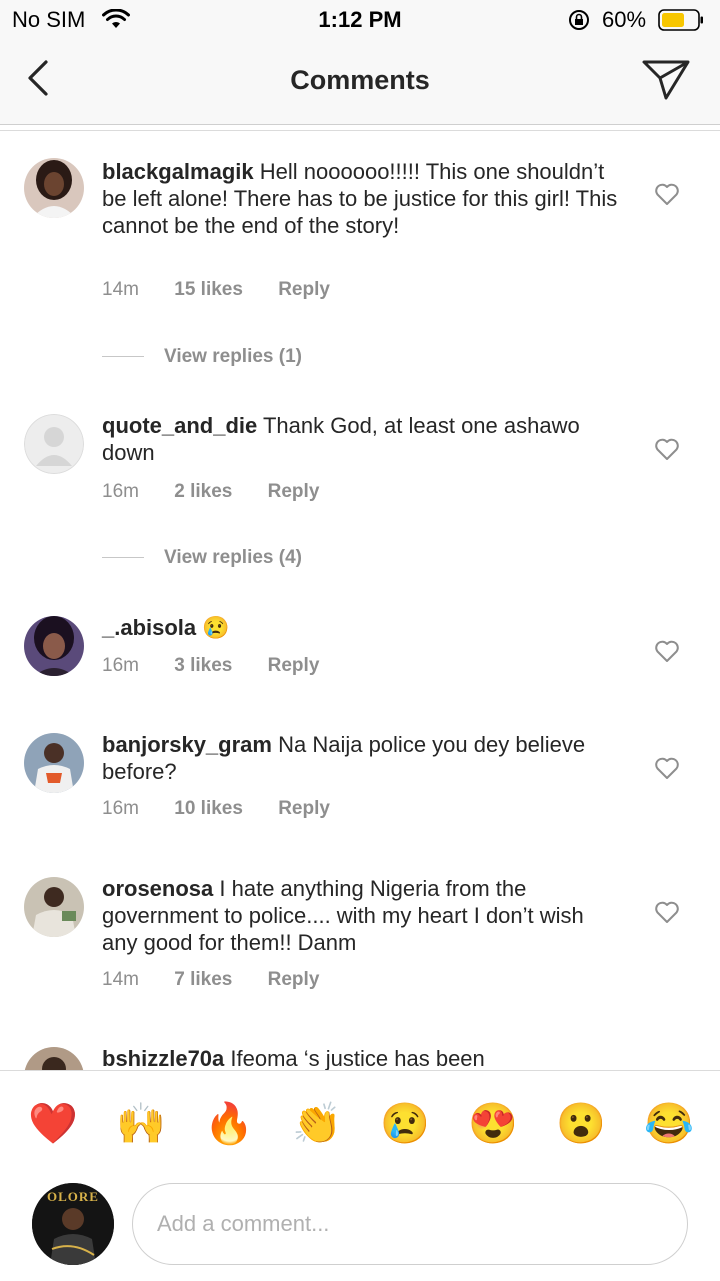  What do you see at coordinates (208, 809) in the screenshot?
I see `comment-likes: 10 likes` at bounding box center [208, 809].